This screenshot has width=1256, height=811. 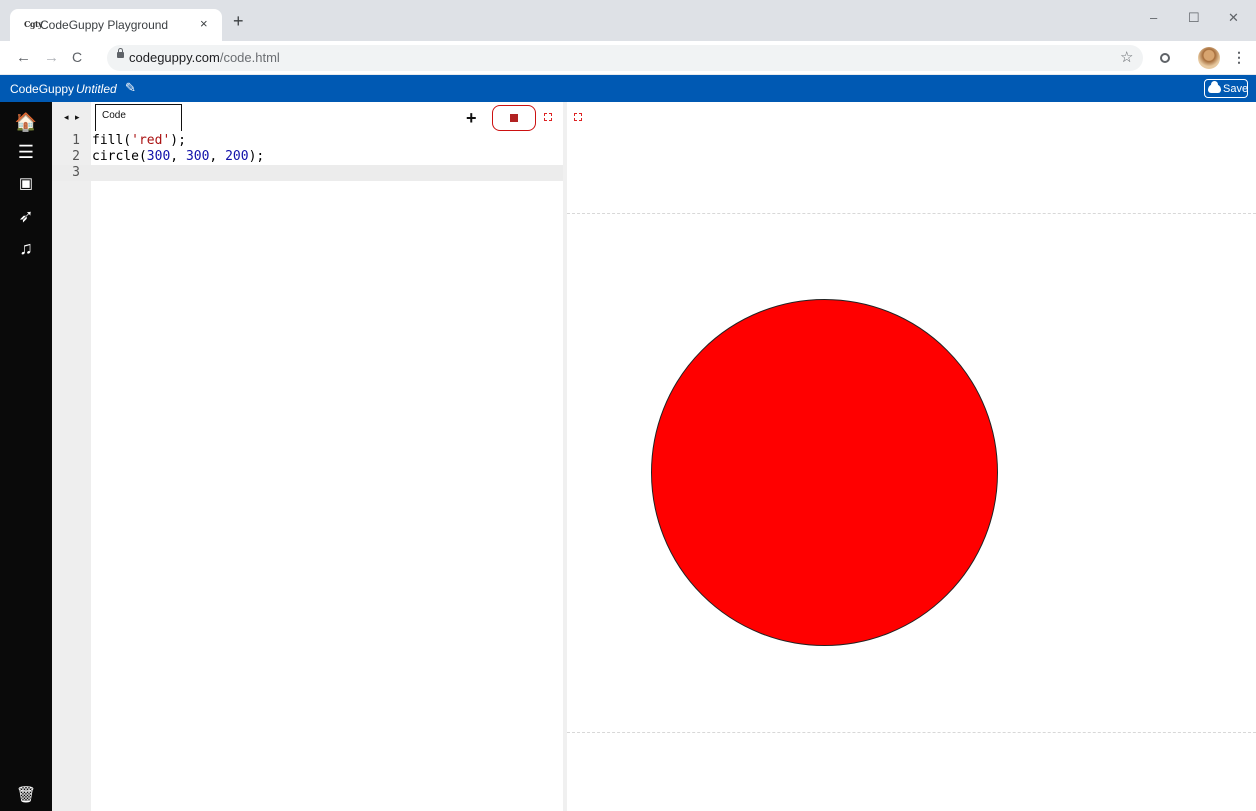 What do you see at coordinates (151, 140) in the screenshot?
I see `code-token: 'red'` at bounding box center [151, 140].